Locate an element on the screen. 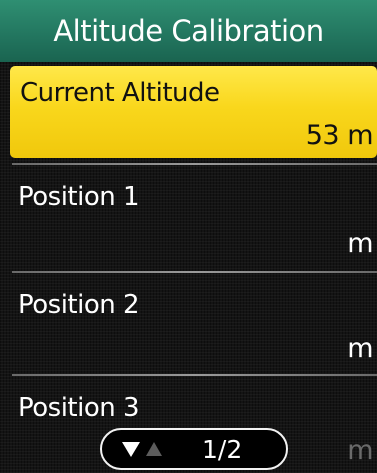 The width and height of the screenshot is (377, 473). position-3-label: Position 3 is located at coordinates (79, 408).